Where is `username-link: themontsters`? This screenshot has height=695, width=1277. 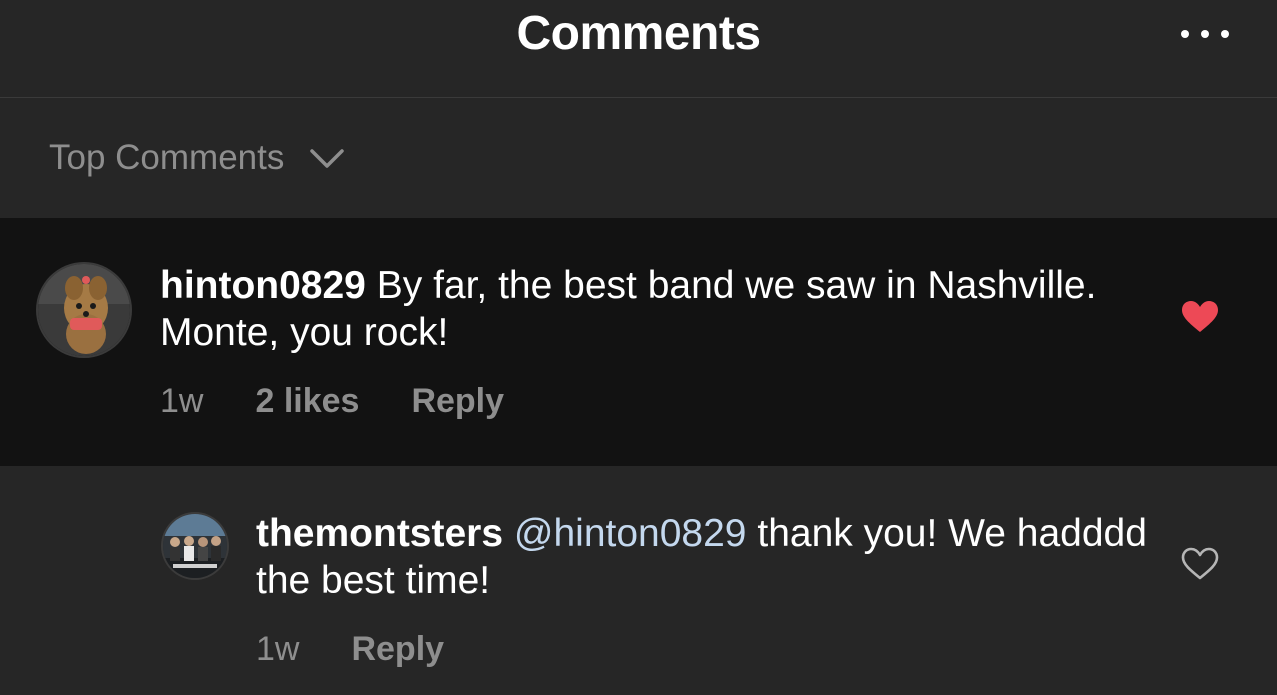 username-link: themontsters is located at coordinates (379, 533).